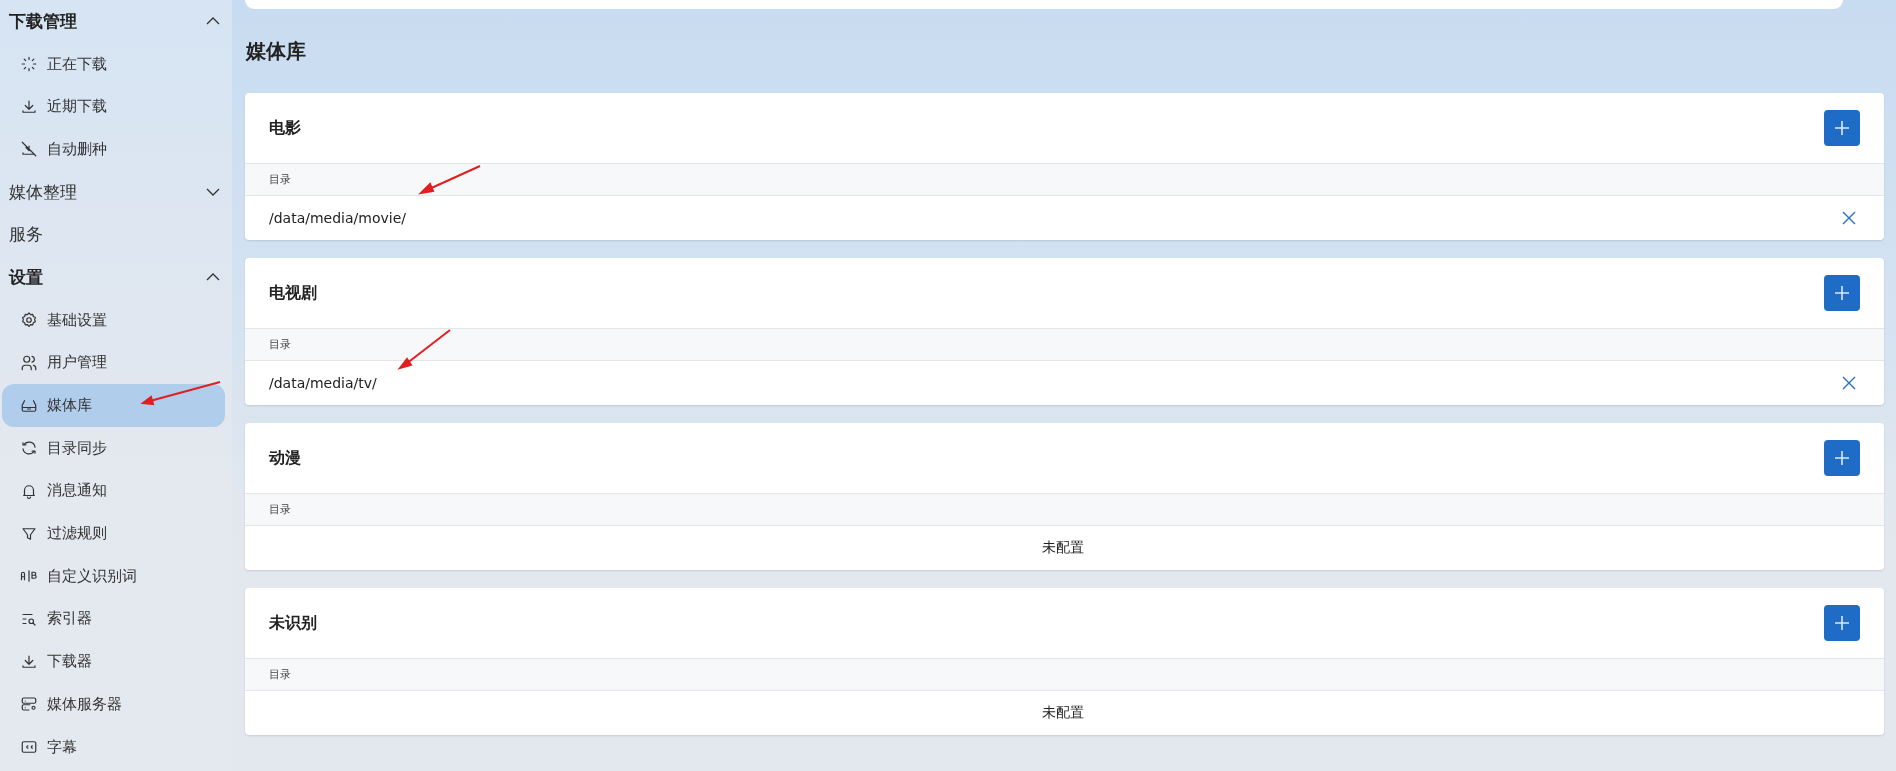 The width and height of the screenshot is (1896, 771). I want to click on sidebar-item: 消息通知, so click(113, 491).